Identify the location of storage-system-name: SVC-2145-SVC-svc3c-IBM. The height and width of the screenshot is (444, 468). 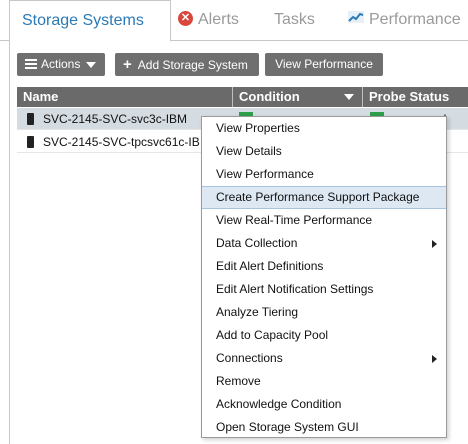
(115, 119).